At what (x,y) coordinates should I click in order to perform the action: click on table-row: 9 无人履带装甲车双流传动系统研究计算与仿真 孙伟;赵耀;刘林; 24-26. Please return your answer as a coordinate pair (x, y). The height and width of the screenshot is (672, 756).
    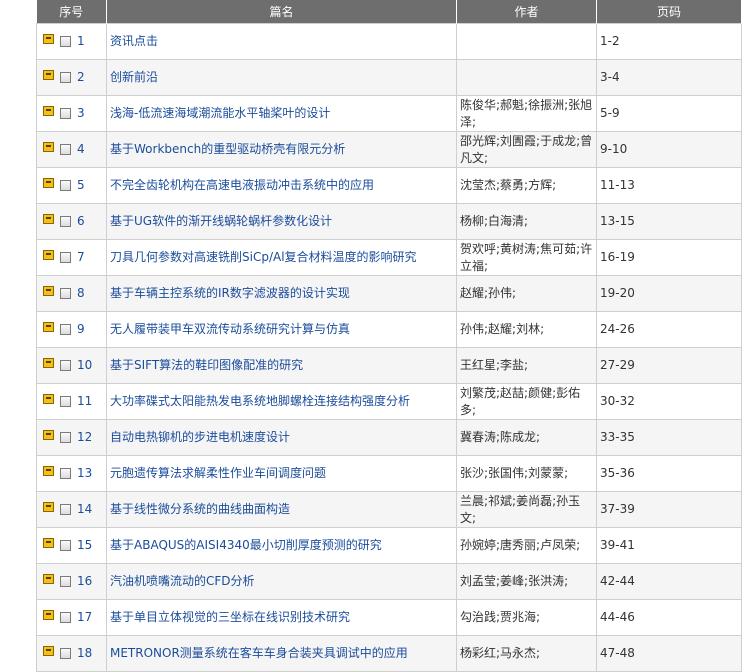
    Looking at the image, I should click on (389, 329).